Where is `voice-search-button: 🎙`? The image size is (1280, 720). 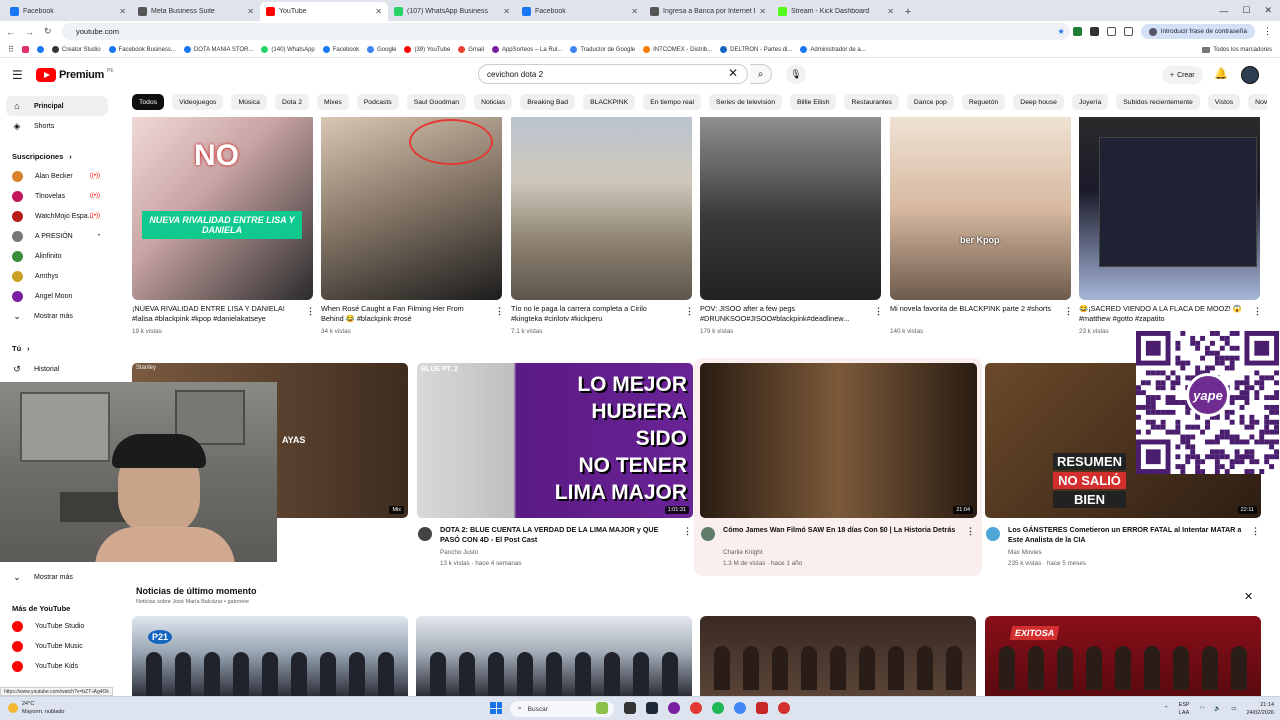 voice-search-button: 🎙 is located at coordinates (796, 74).